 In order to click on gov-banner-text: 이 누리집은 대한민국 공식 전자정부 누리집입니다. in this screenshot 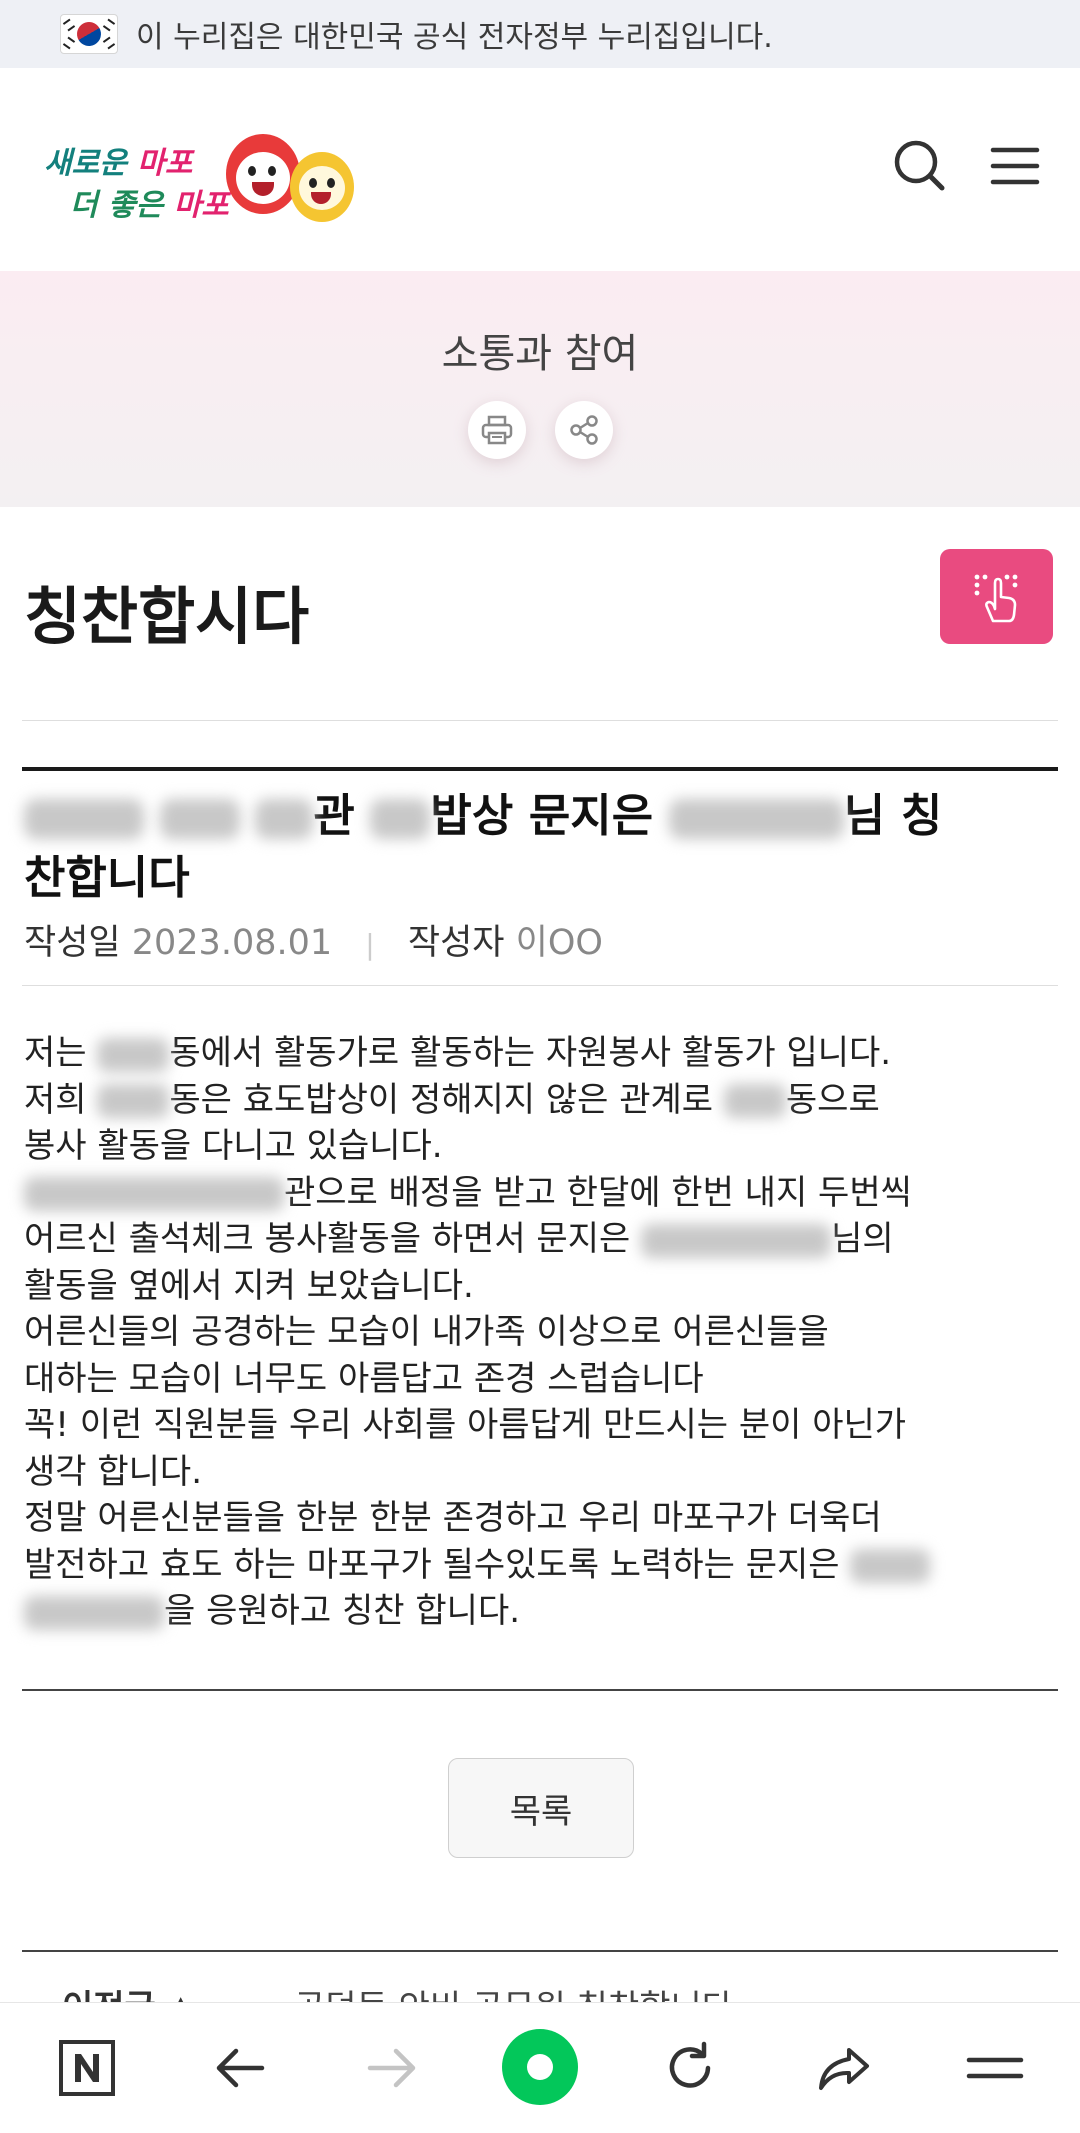, I will do `click(454, 37)`.